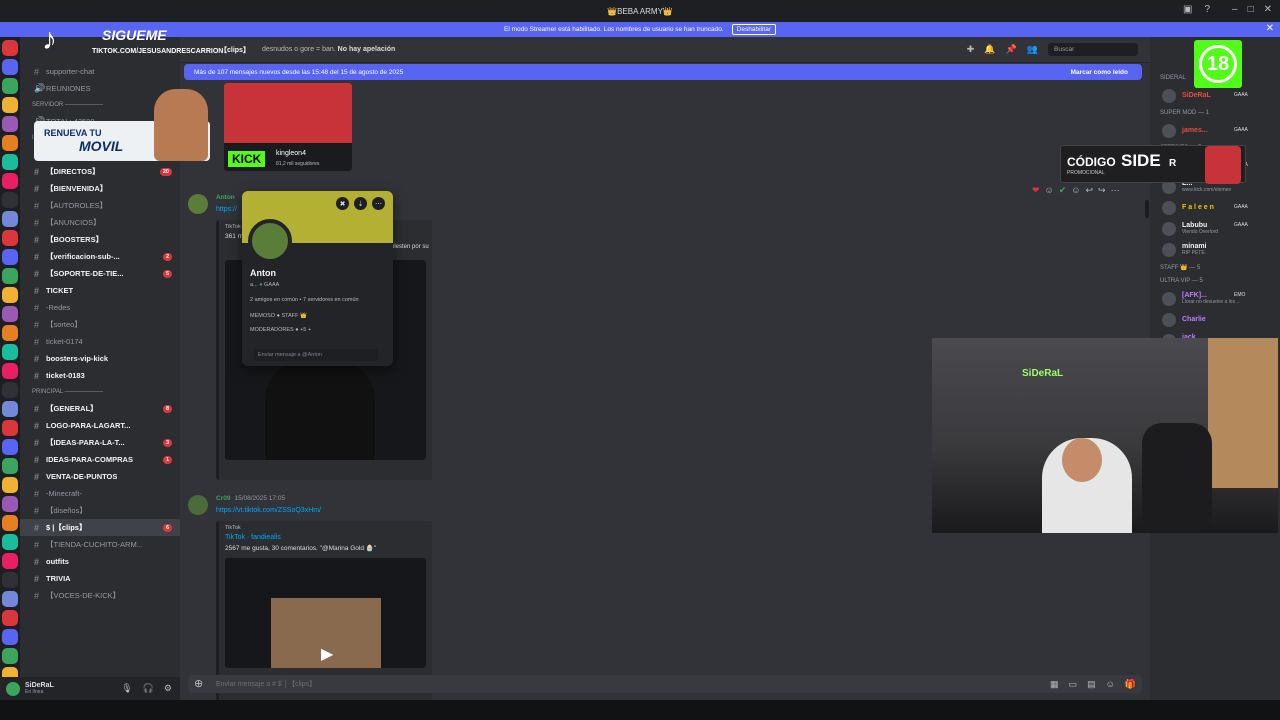 Image resolution: width=1280 pixels, height=720 pixels. Describe the element at coordinates (1215, 228) in the screenshot. I see `member-item: Labubu GAAA Viendo Overlord` at that location.